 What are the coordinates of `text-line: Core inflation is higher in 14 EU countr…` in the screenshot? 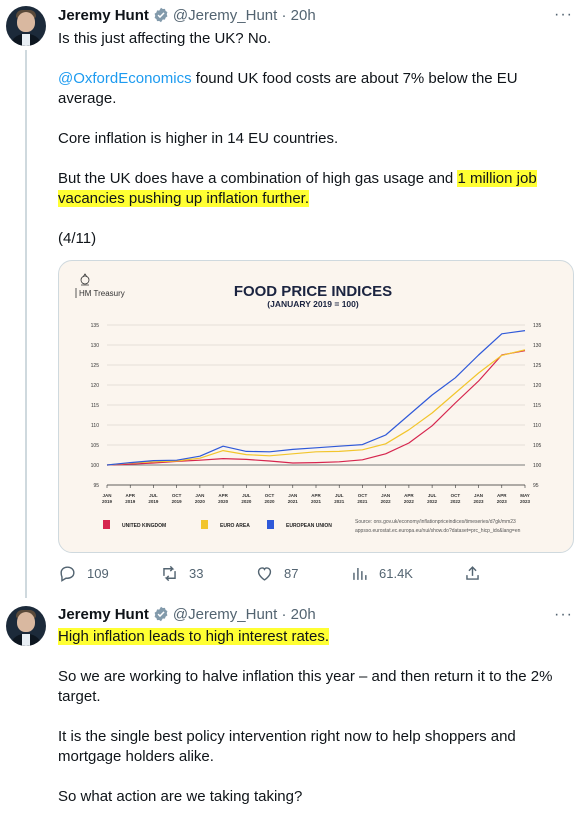 It's located at (198, 138).